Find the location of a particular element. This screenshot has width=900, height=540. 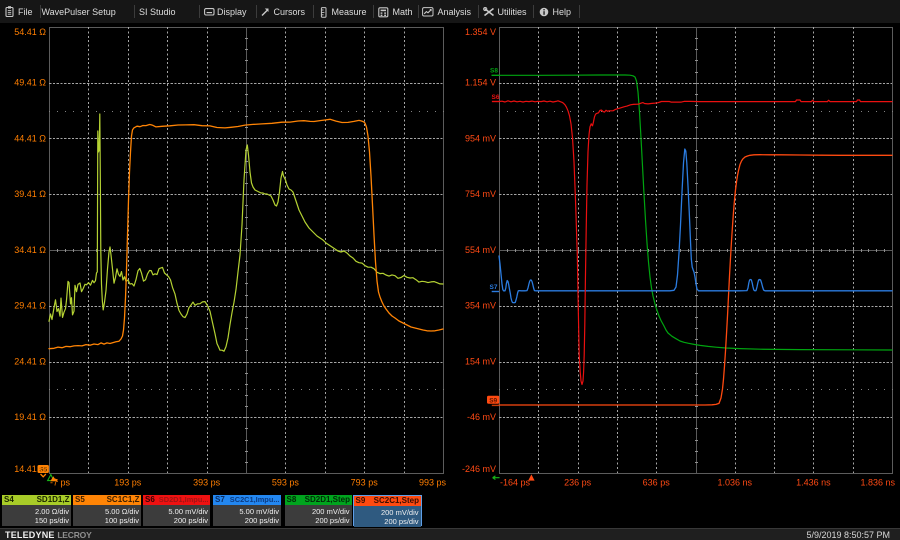

svg-text: 193 ps is located at coordinates (128, 483).